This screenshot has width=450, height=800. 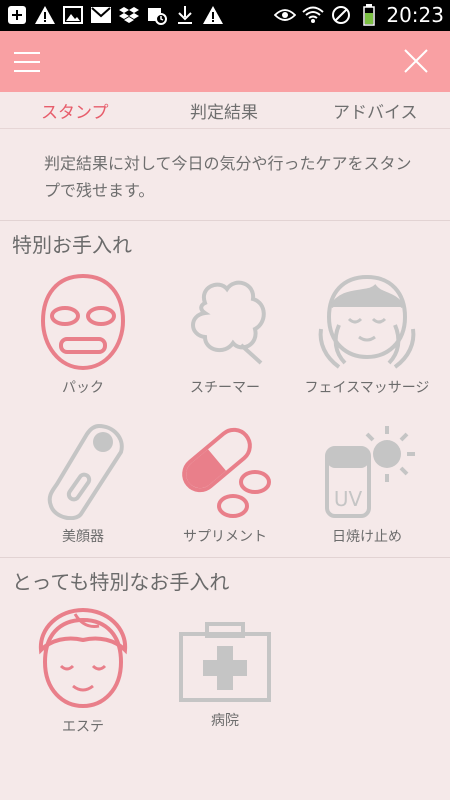 What do you see at coordinates (83, 322) in the screenshot?
I see `face-mask-icon` at bounding box center [83, 322].